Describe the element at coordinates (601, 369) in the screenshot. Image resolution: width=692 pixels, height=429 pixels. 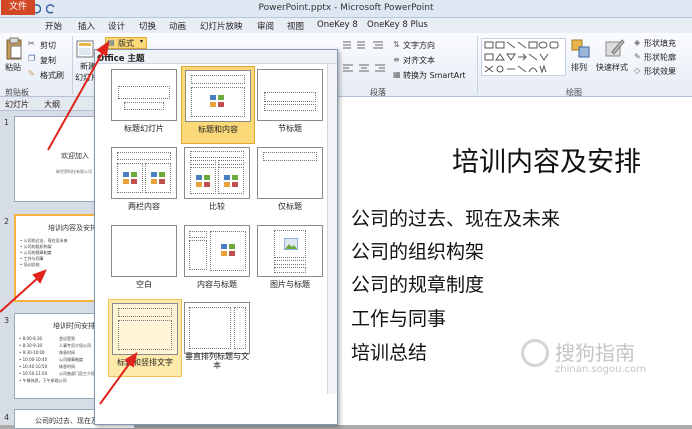
I see `watermark-url: zhinan.sogou.com` at that location.